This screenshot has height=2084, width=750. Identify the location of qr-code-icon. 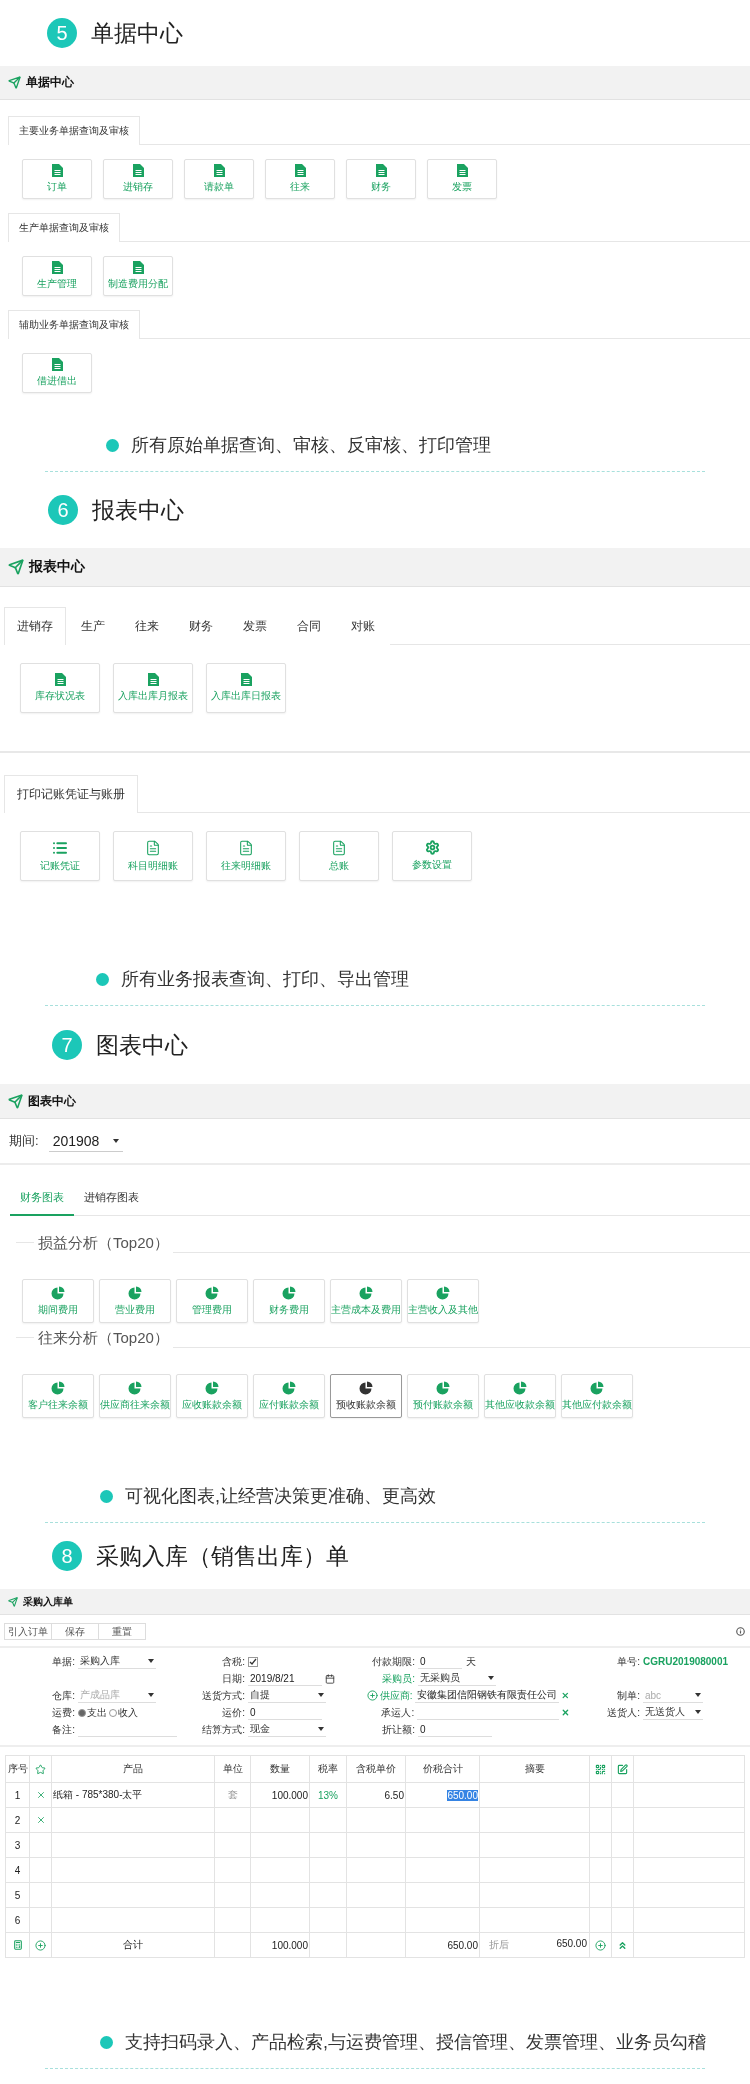
(600, 1769).